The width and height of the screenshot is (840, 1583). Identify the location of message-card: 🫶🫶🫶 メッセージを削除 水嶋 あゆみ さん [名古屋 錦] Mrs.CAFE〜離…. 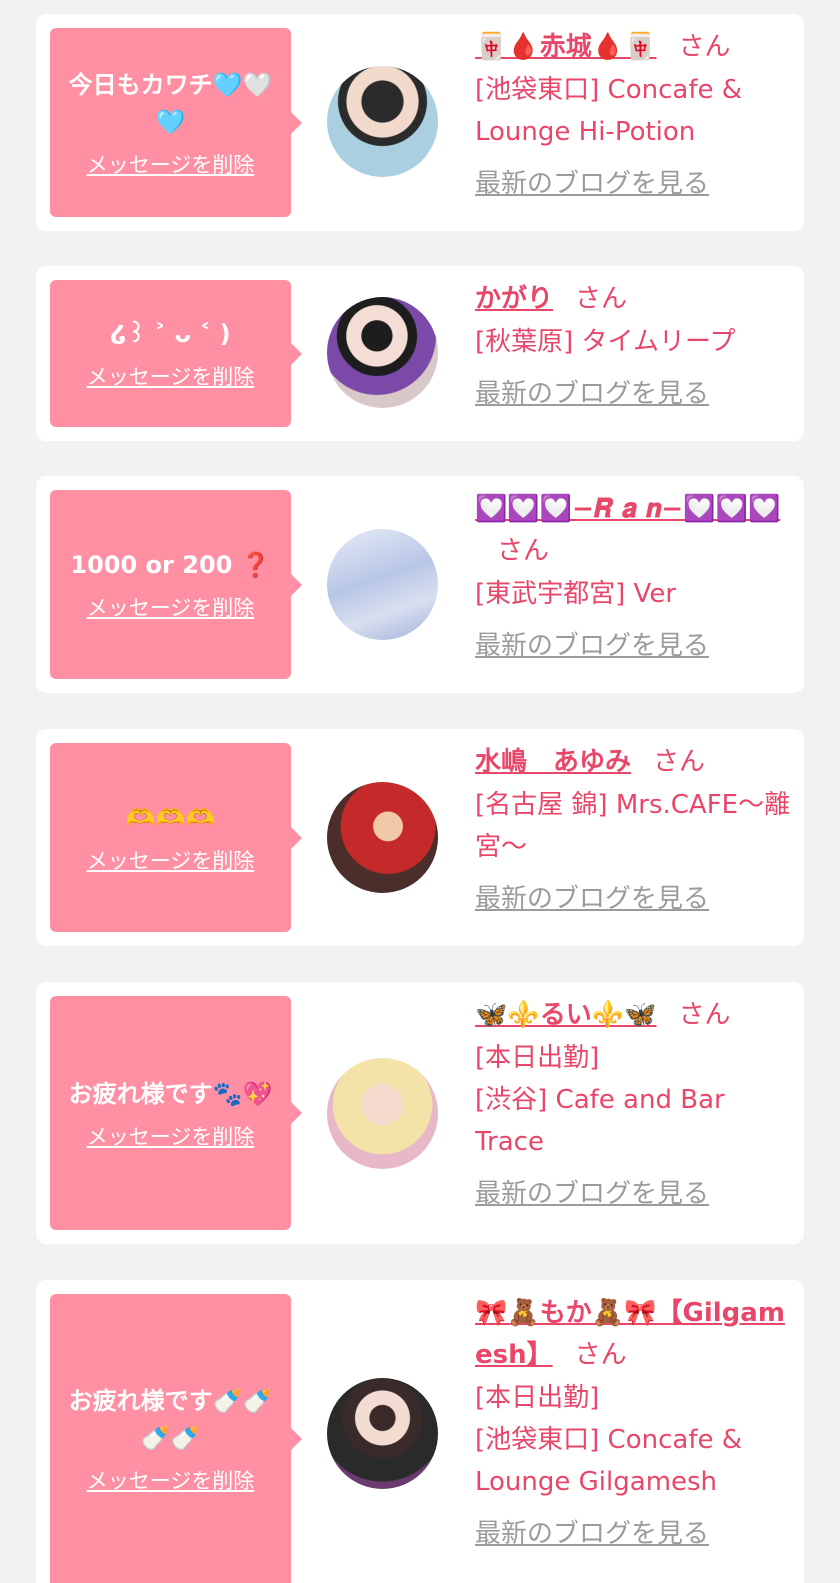
(420, 837).